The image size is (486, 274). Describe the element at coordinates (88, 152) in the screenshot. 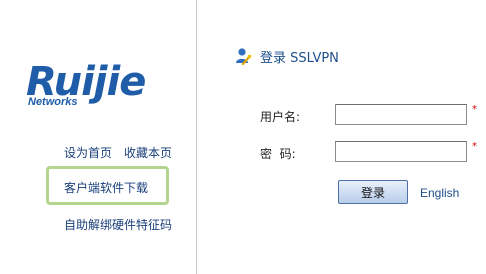

I see `set-homepage-link: 设为首页` at that location.